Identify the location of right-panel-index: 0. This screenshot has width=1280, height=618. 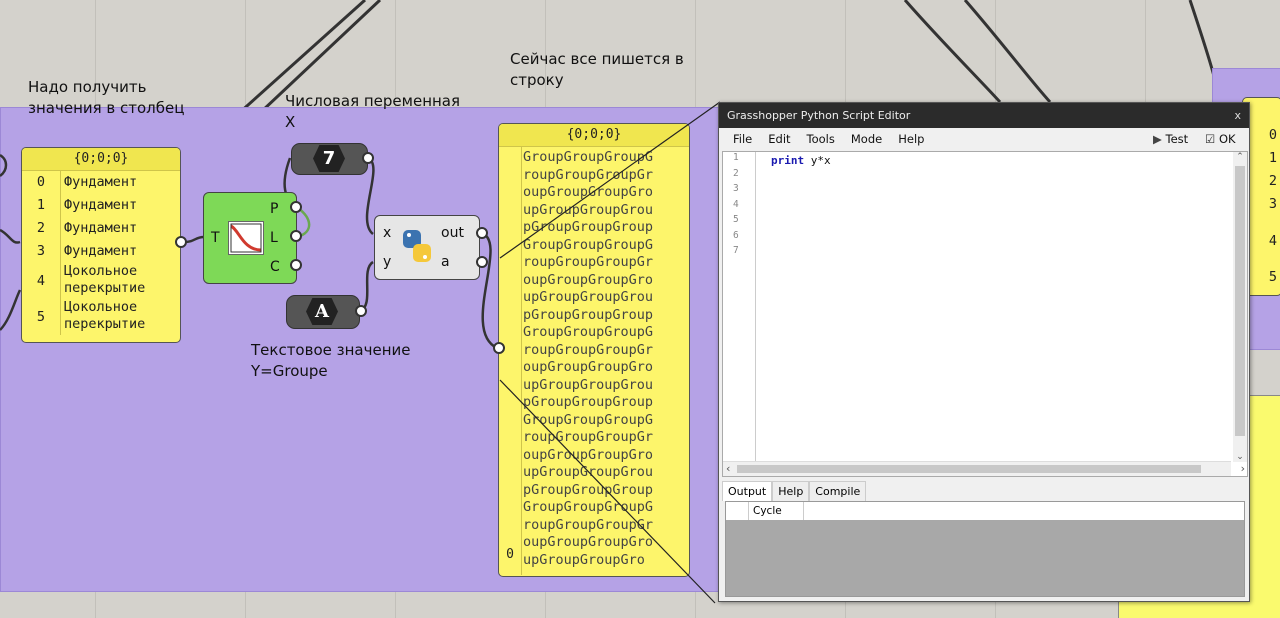
(1272, 135).